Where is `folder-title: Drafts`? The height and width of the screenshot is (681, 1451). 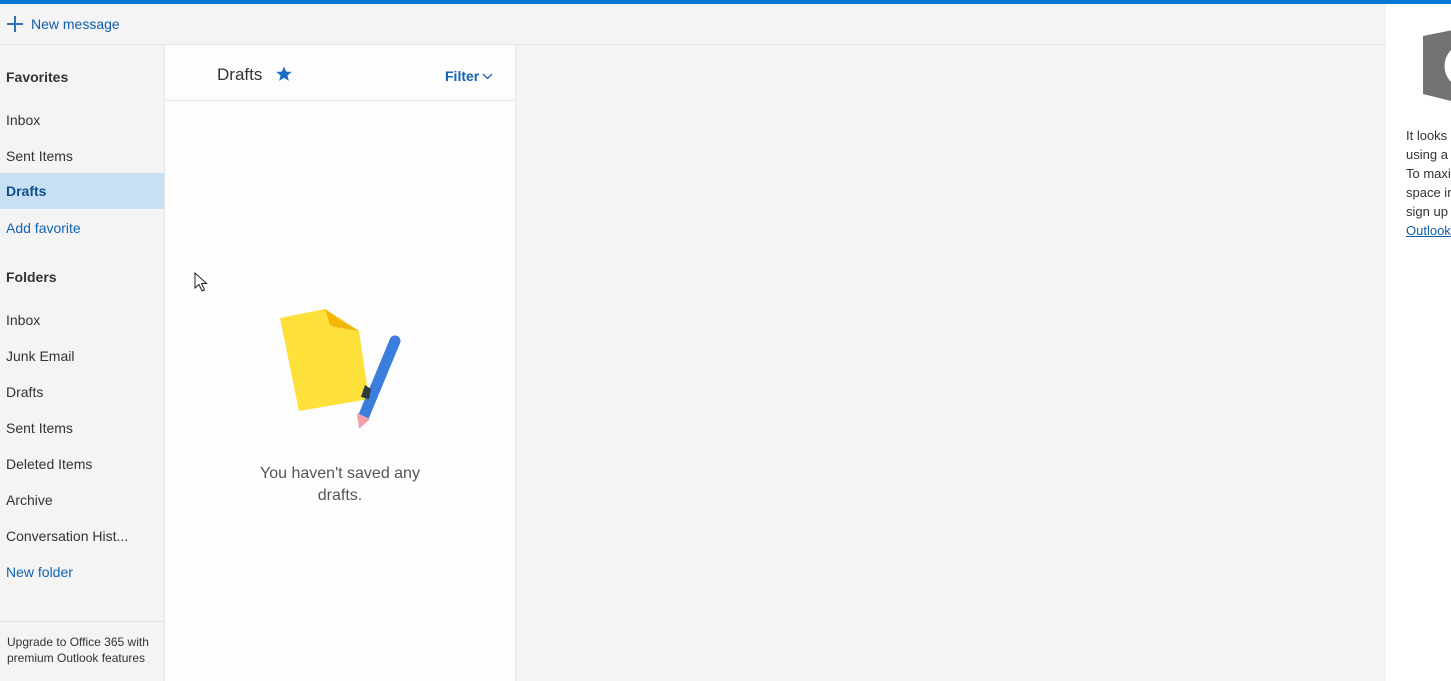 folder-title: Drafts is located at coordinates (240, 74).